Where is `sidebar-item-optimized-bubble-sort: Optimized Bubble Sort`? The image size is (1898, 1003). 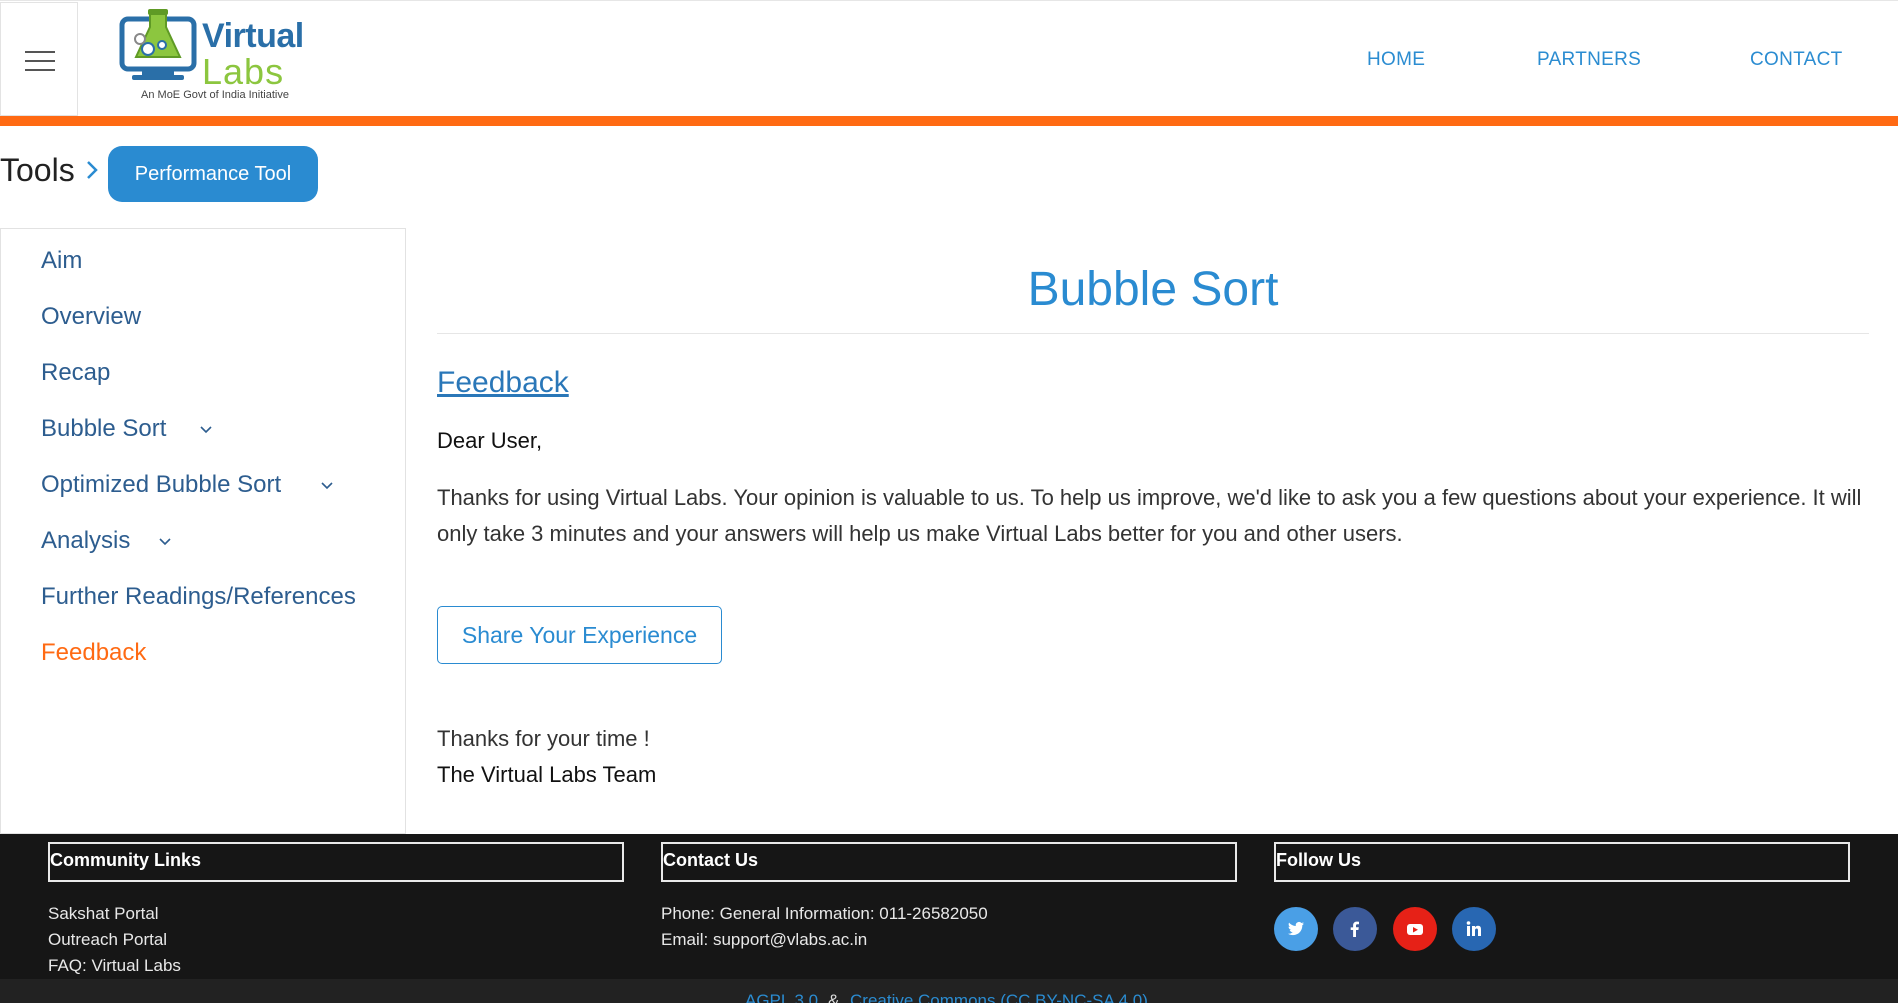
sidebar-item-optimized-bubble-sort: Optimized Bubble Sort is located at coordinates (161, 485).